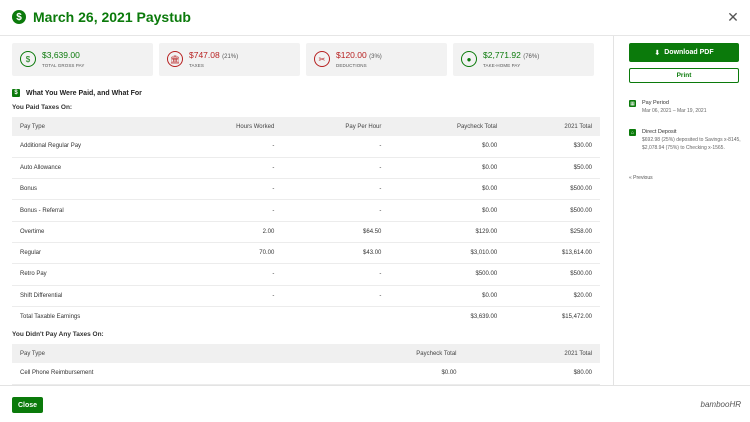  Describe the element at coordinates (469, 59) in the screenshot. I see `piggy-bank-icon: ●` at that location.